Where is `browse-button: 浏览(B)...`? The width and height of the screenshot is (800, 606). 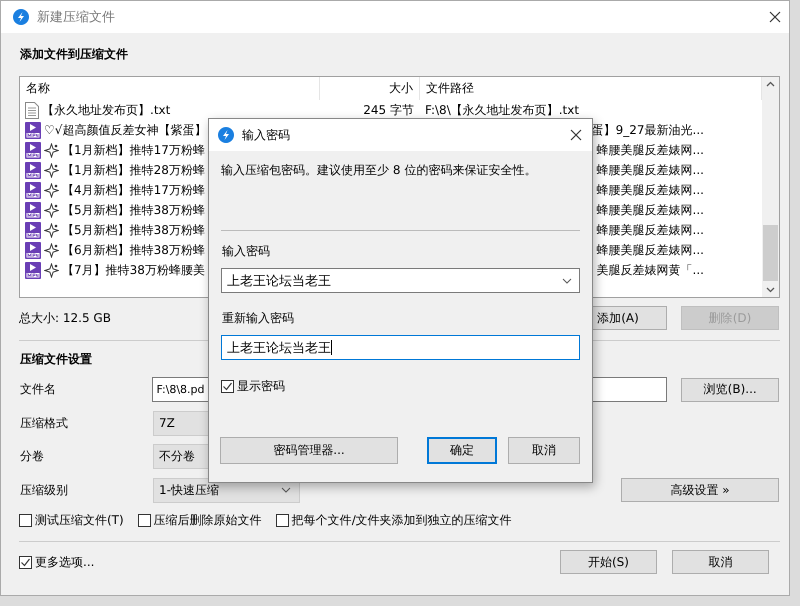
browse-button: 浏览(B)... is located at coordinates (730, 390).